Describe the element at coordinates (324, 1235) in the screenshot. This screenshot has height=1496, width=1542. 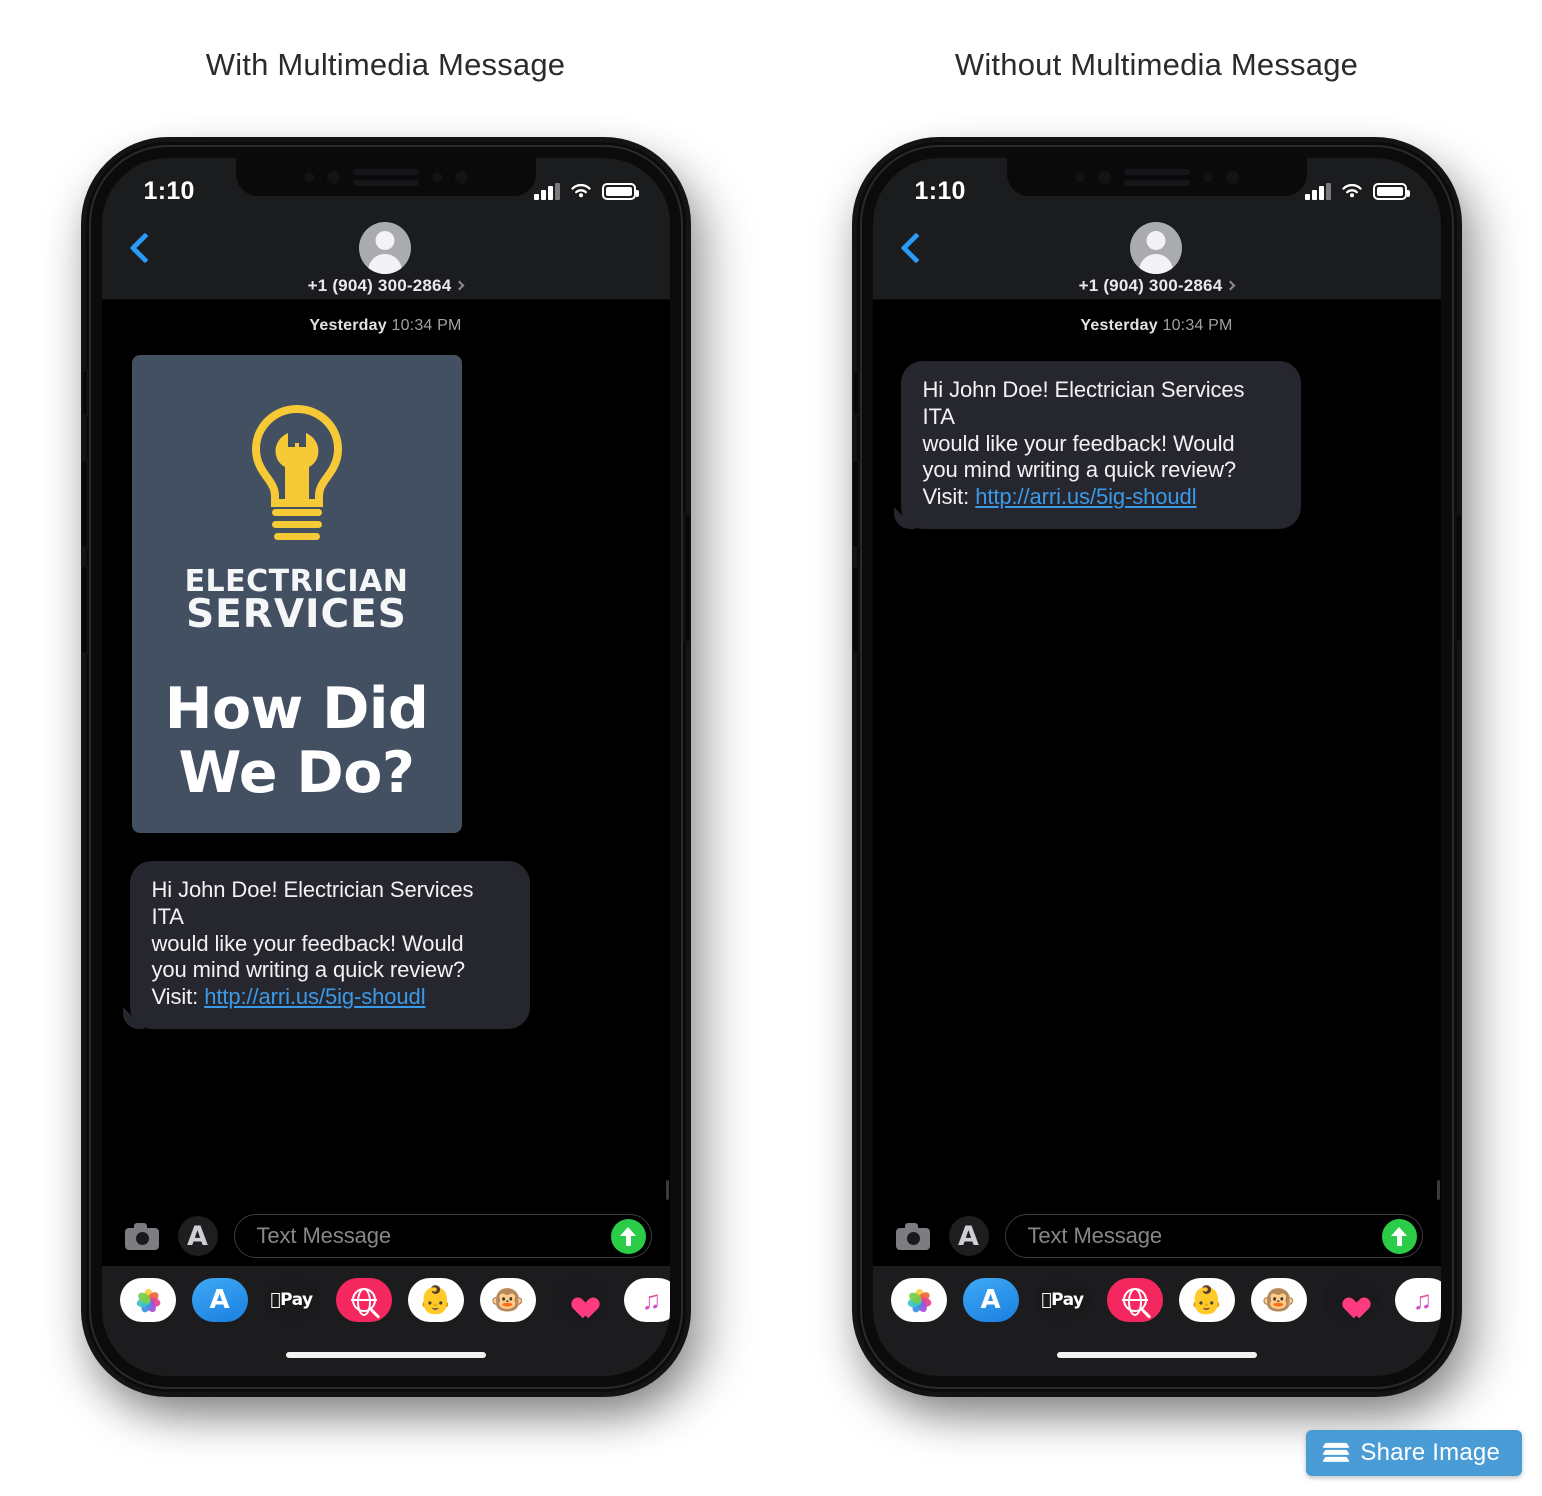
I see `message-input-placeholder: Text Message` at that location.